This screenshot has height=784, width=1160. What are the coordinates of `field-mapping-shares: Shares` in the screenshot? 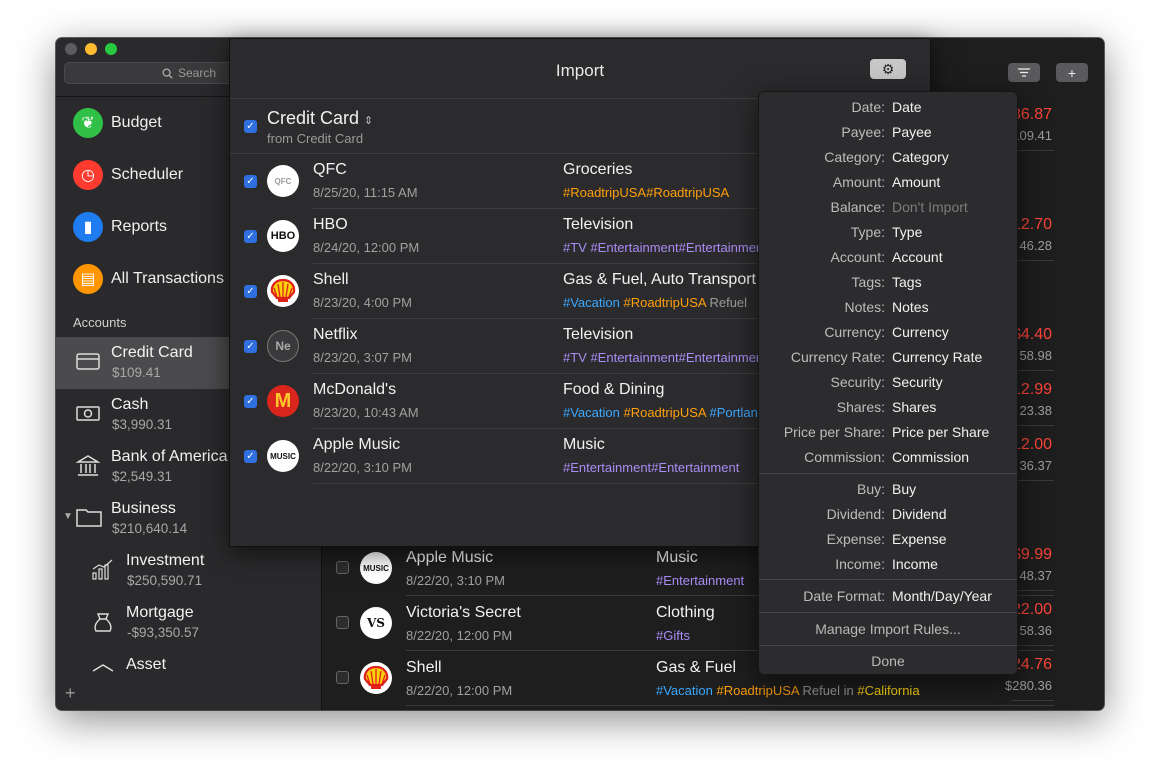 It's located at (889, 407).